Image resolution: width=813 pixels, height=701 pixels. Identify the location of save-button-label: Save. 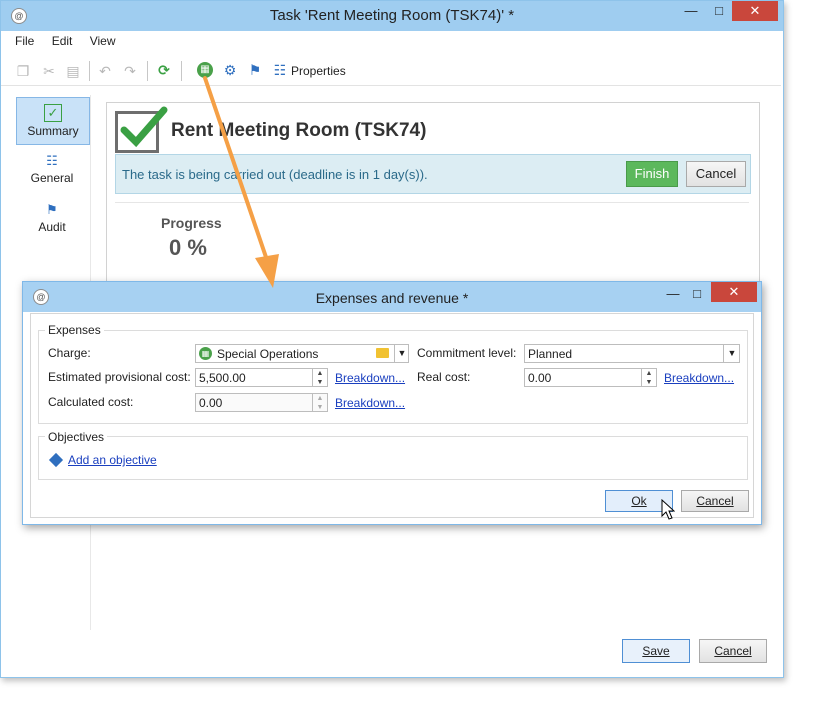
(656, 651).